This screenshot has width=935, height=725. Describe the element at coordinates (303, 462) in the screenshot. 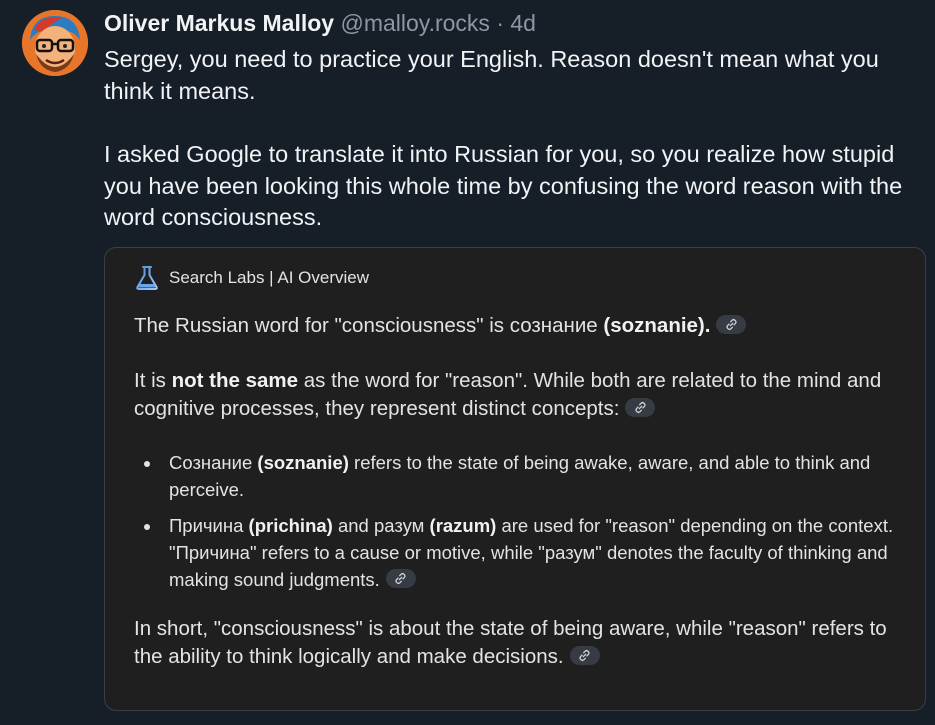

I see `bold-text: (soznanie)` at that location.